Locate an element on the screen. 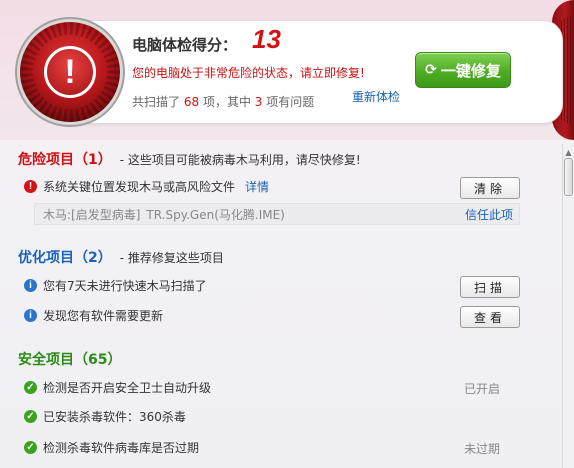 Image resolution: width=574 pixels, height=468 pixels. exclamation-icon: ! is located at coordinates (70, 72).